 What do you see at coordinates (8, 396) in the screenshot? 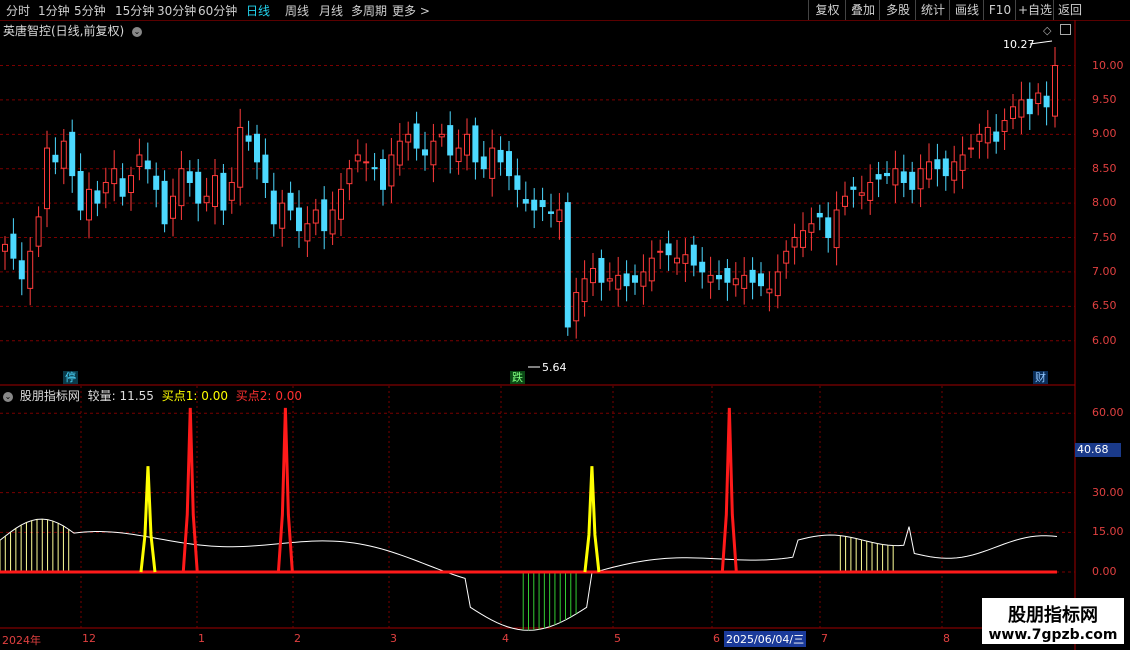
I see `chevron-down-icon: ⌄` at bounding box center [8, 396].